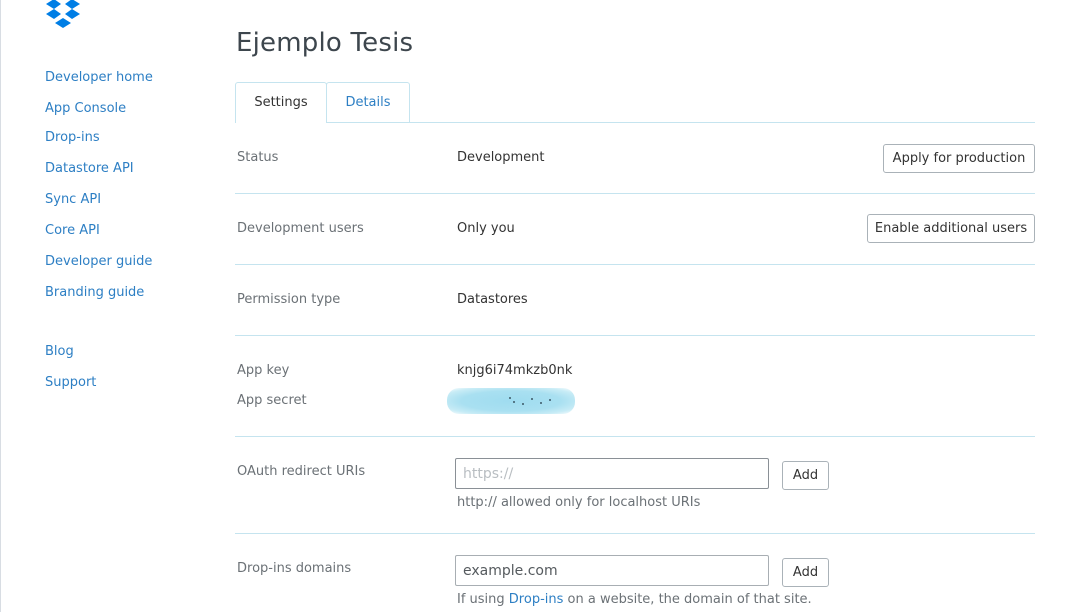  What do you see at coordinates (94, 292) in the screenshot?
I see `sidebar-item-branding-guide: Branding guide` at bounding box center [94, 292].